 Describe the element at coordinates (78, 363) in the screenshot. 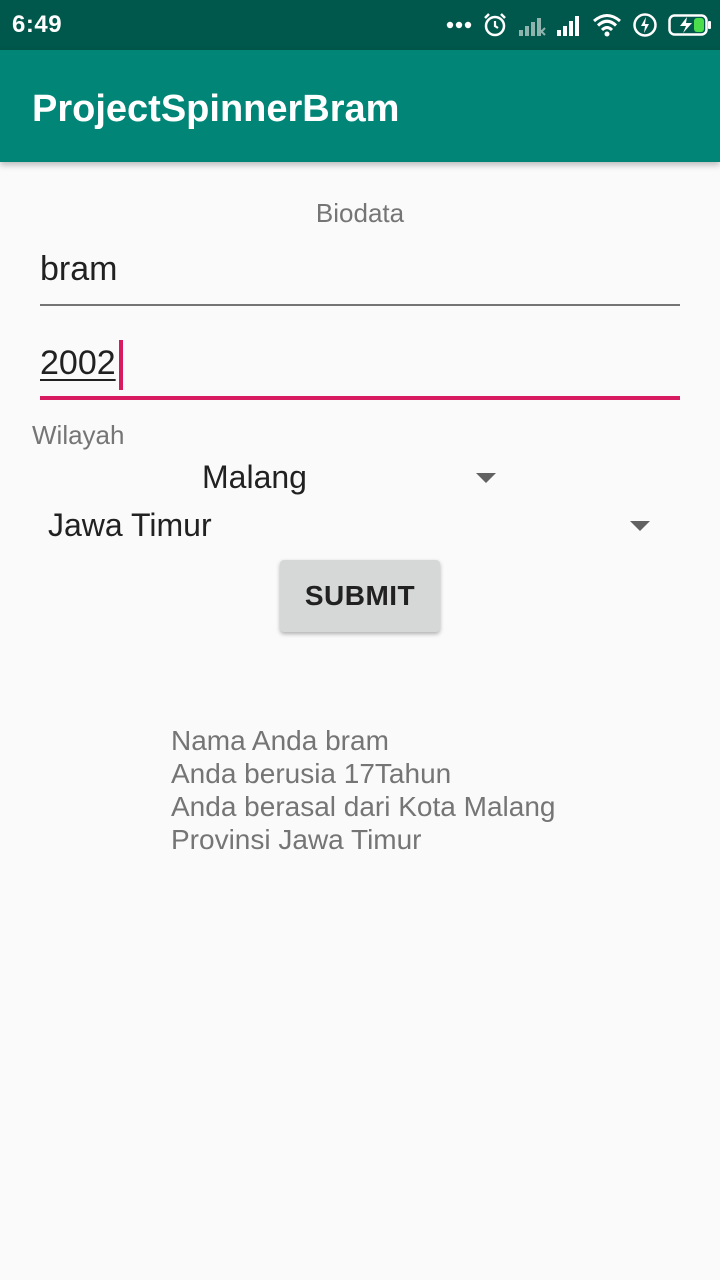

I see `birth-year-field-value: 2002` at that location.